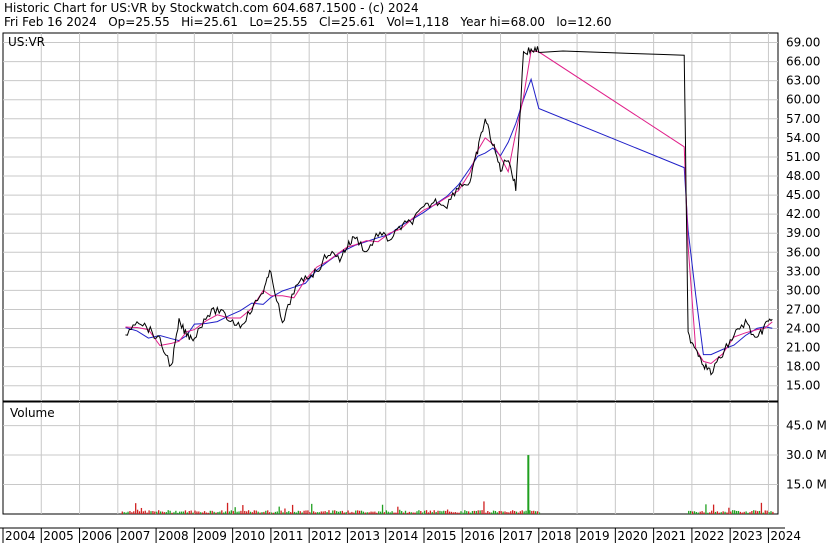  I want to click on year-tick-label: 2004, so click(20, 536).